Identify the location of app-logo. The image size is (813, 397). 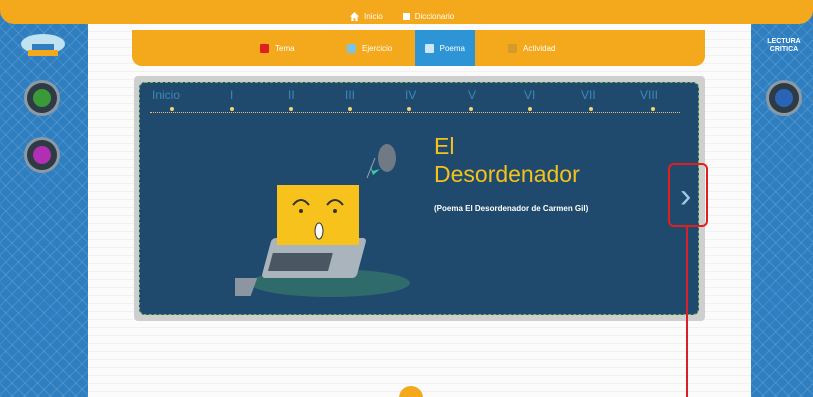
(43, 47).